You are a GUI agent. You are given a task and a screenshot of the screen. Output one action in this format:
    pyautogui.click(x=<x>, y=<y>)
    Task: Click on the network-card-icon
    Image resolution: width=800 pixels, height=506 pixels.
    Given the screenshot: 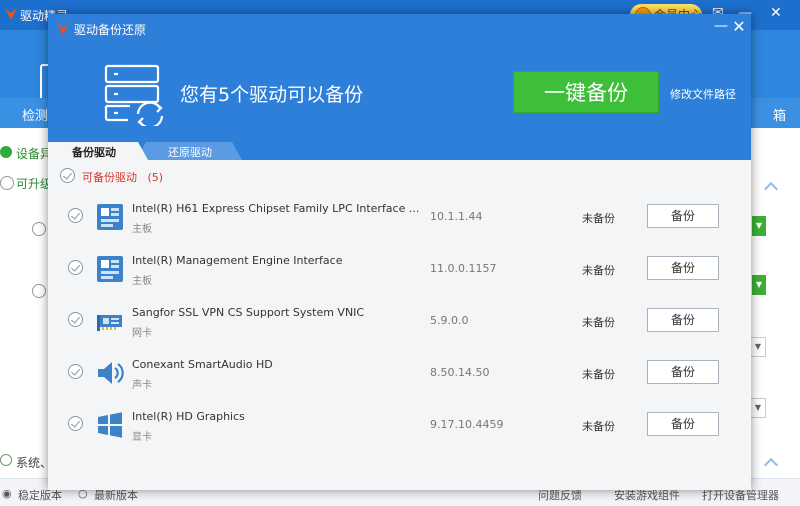 What is the action you would take?
    pyautogui.click(x=109, y=323)
    